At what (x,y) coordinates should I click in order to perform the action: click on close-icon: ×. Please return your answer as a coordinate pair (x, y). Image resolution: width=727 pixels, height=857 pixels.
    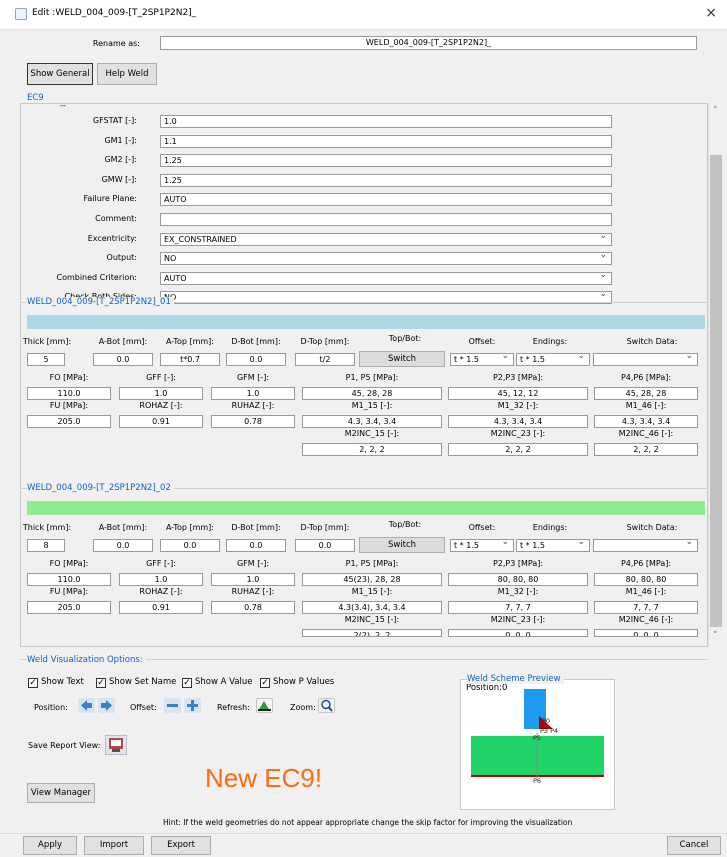
    Looking at the image, I should click on (711, 13).